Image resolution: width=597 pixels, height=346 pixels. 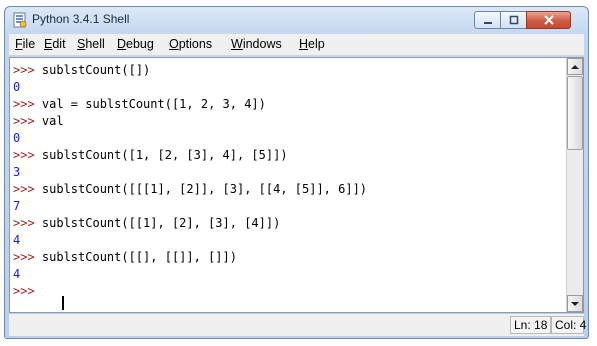 I want to click on menu-debug: Debug, so click(x=135, y=44).